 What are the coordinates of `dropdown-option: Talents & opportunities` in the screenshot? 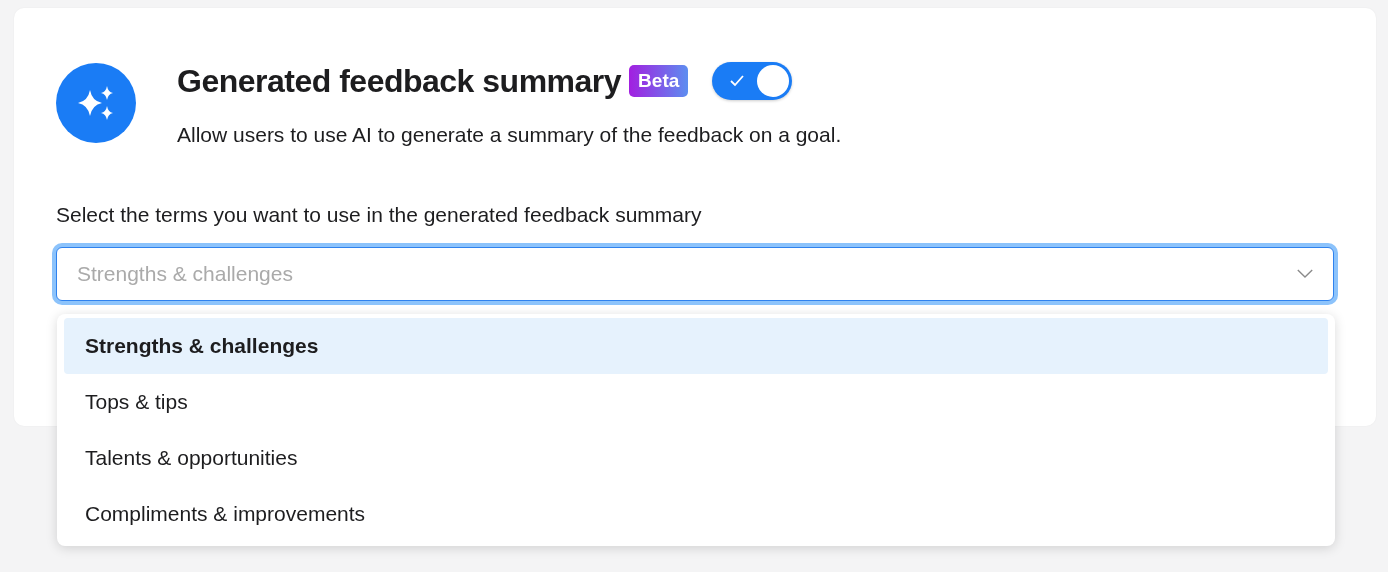 It's located at (696, 458).